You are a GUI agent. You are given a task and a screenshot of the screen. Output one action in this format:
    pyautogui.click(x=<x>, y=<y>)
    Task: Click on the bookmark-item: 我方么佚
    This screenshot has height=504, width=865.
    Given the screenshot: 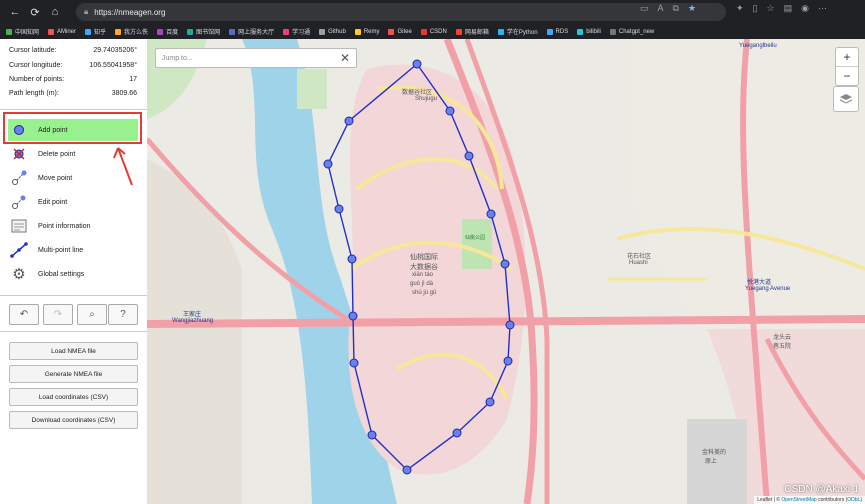 What is the action you would take?
    pyautogui.click(x=131, y=31)
    